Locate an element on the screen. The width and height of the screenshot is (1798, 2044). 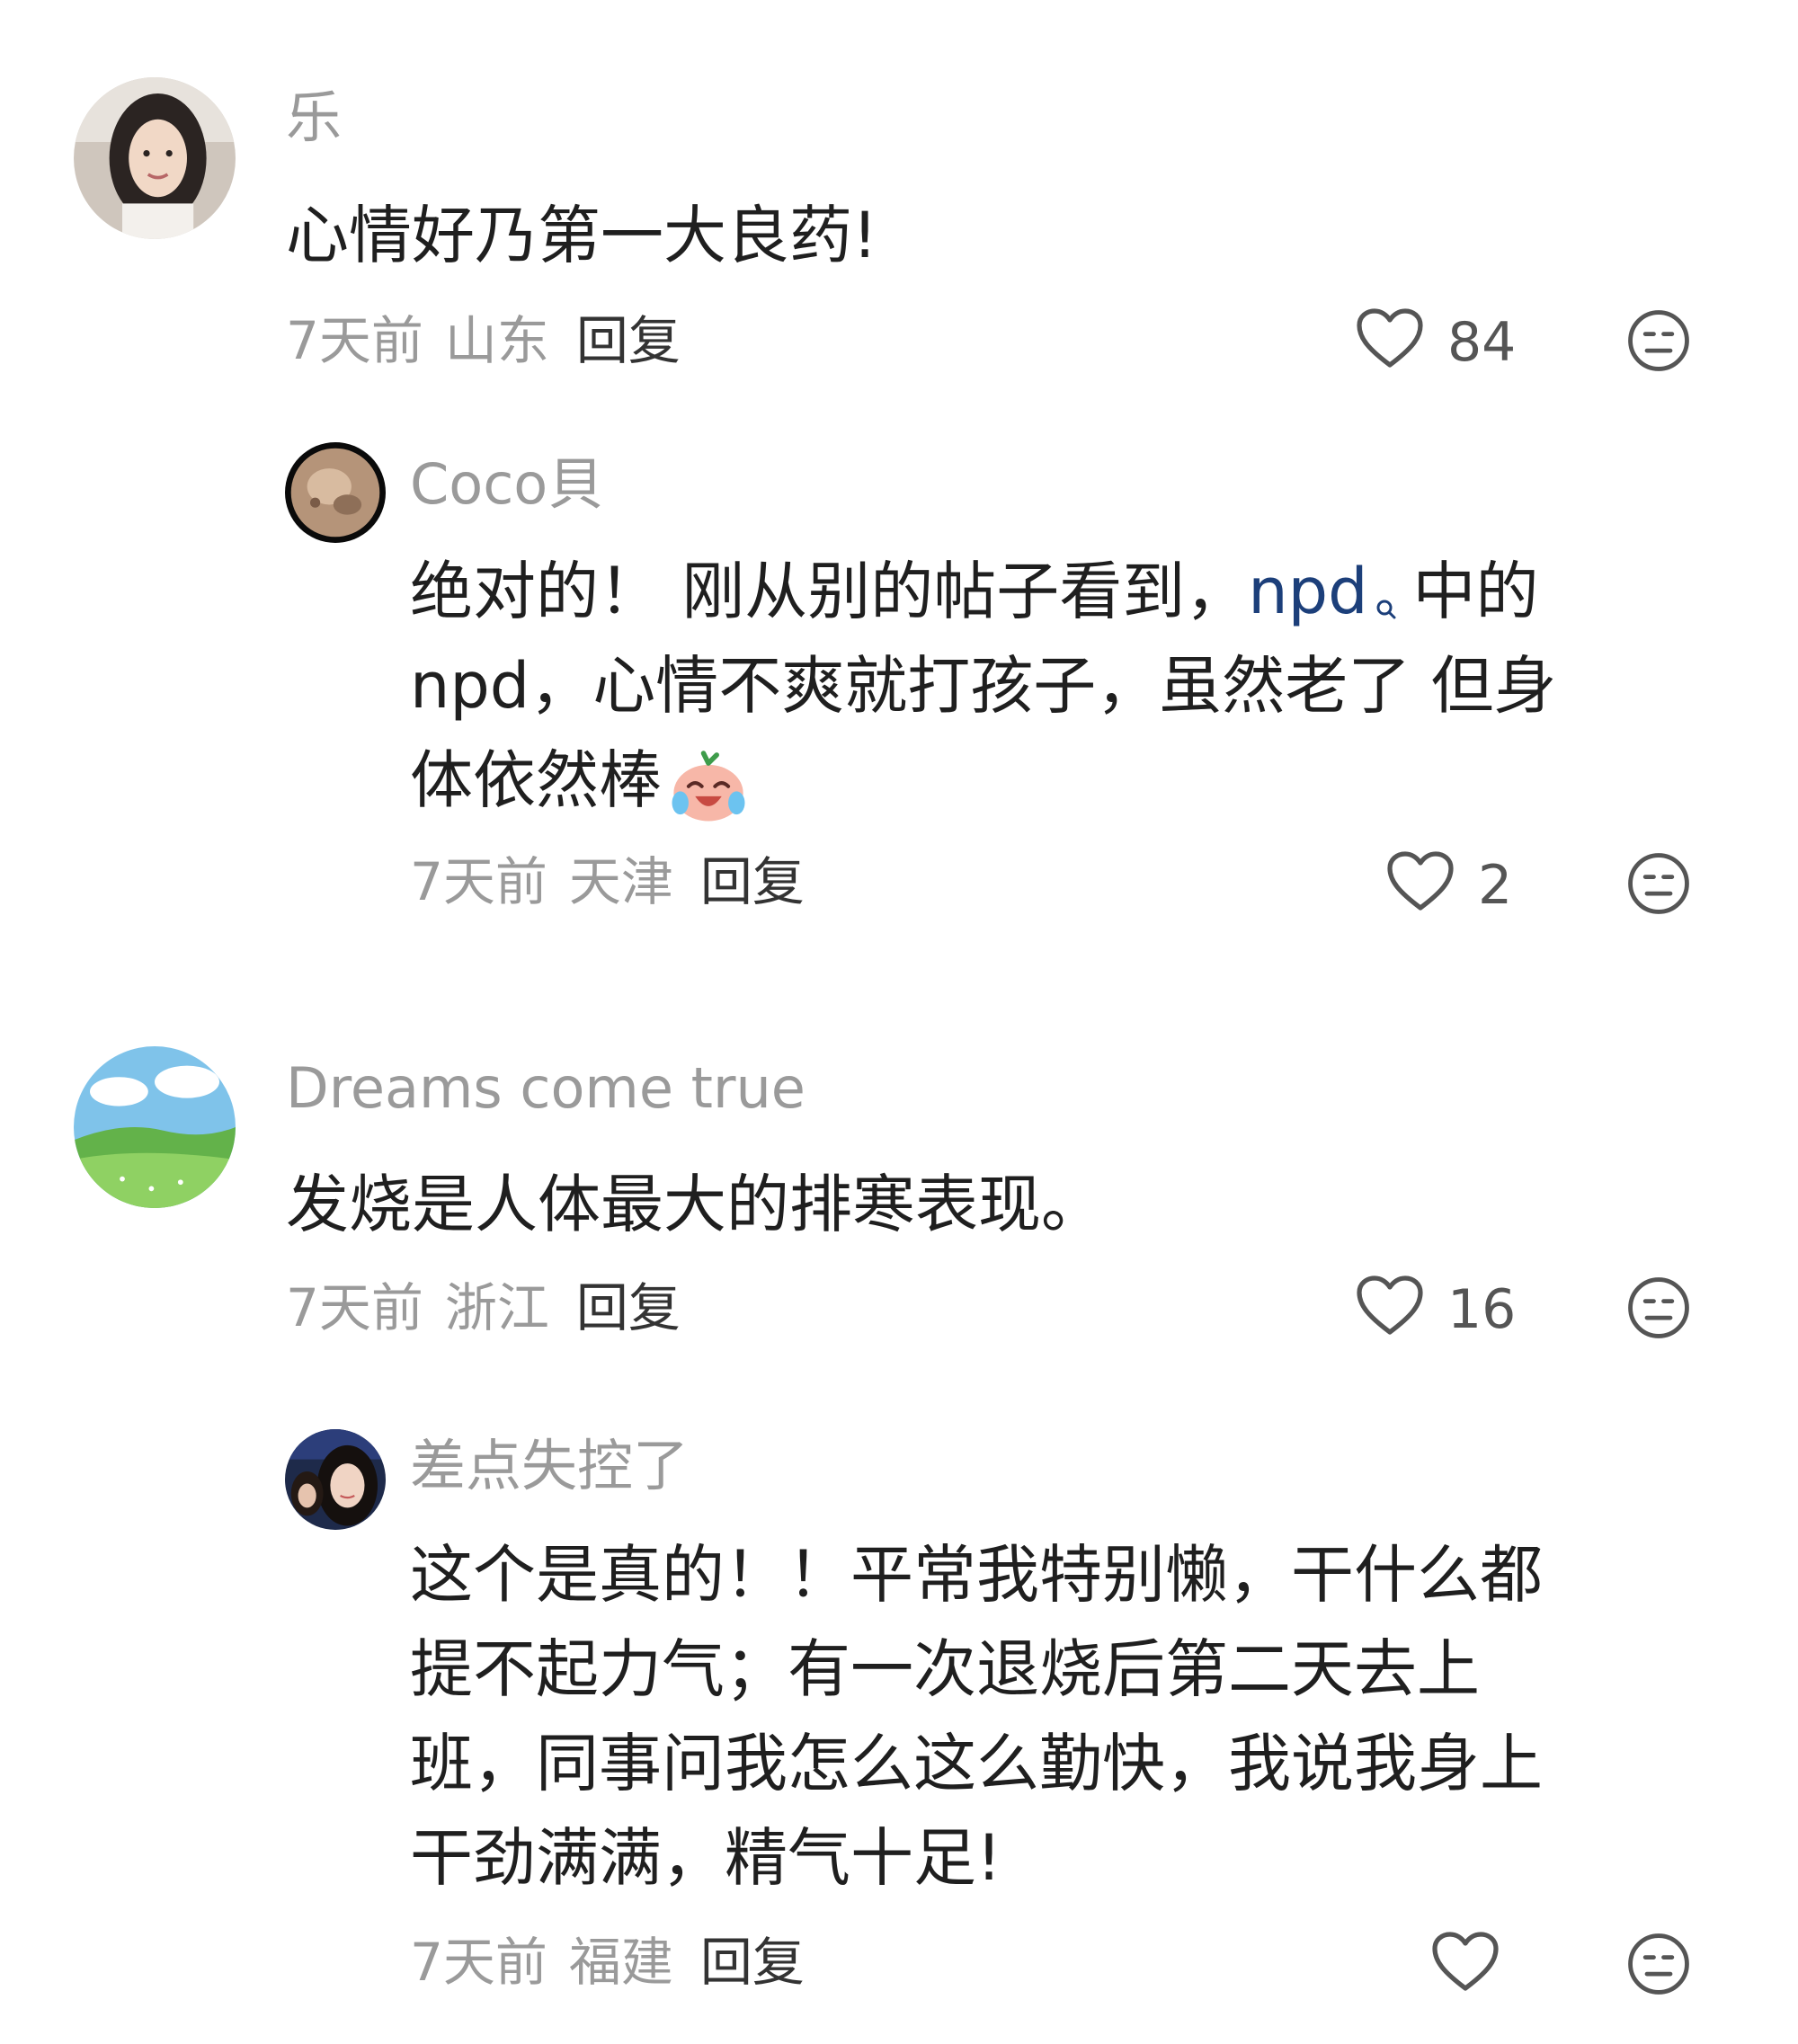
reply-text-line: npd，心情不爽就打孩子，虽然老了 但身 is located at coordinates (983, 686).